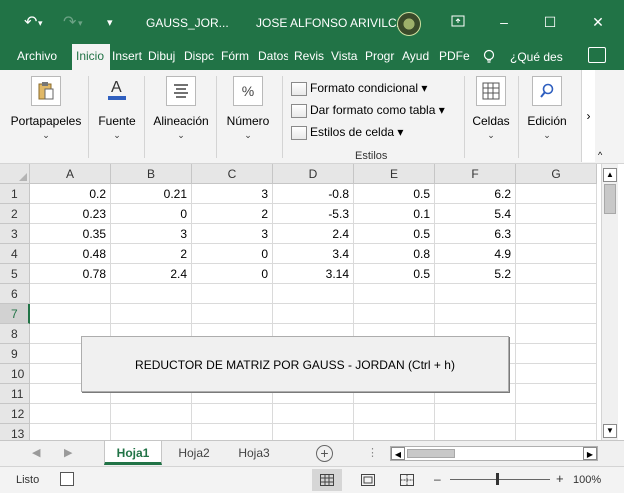 Image resolution: width=624 pixels, height=493 pixels. I want to click on scroll-down-icon: ▼, so click(610, 431).